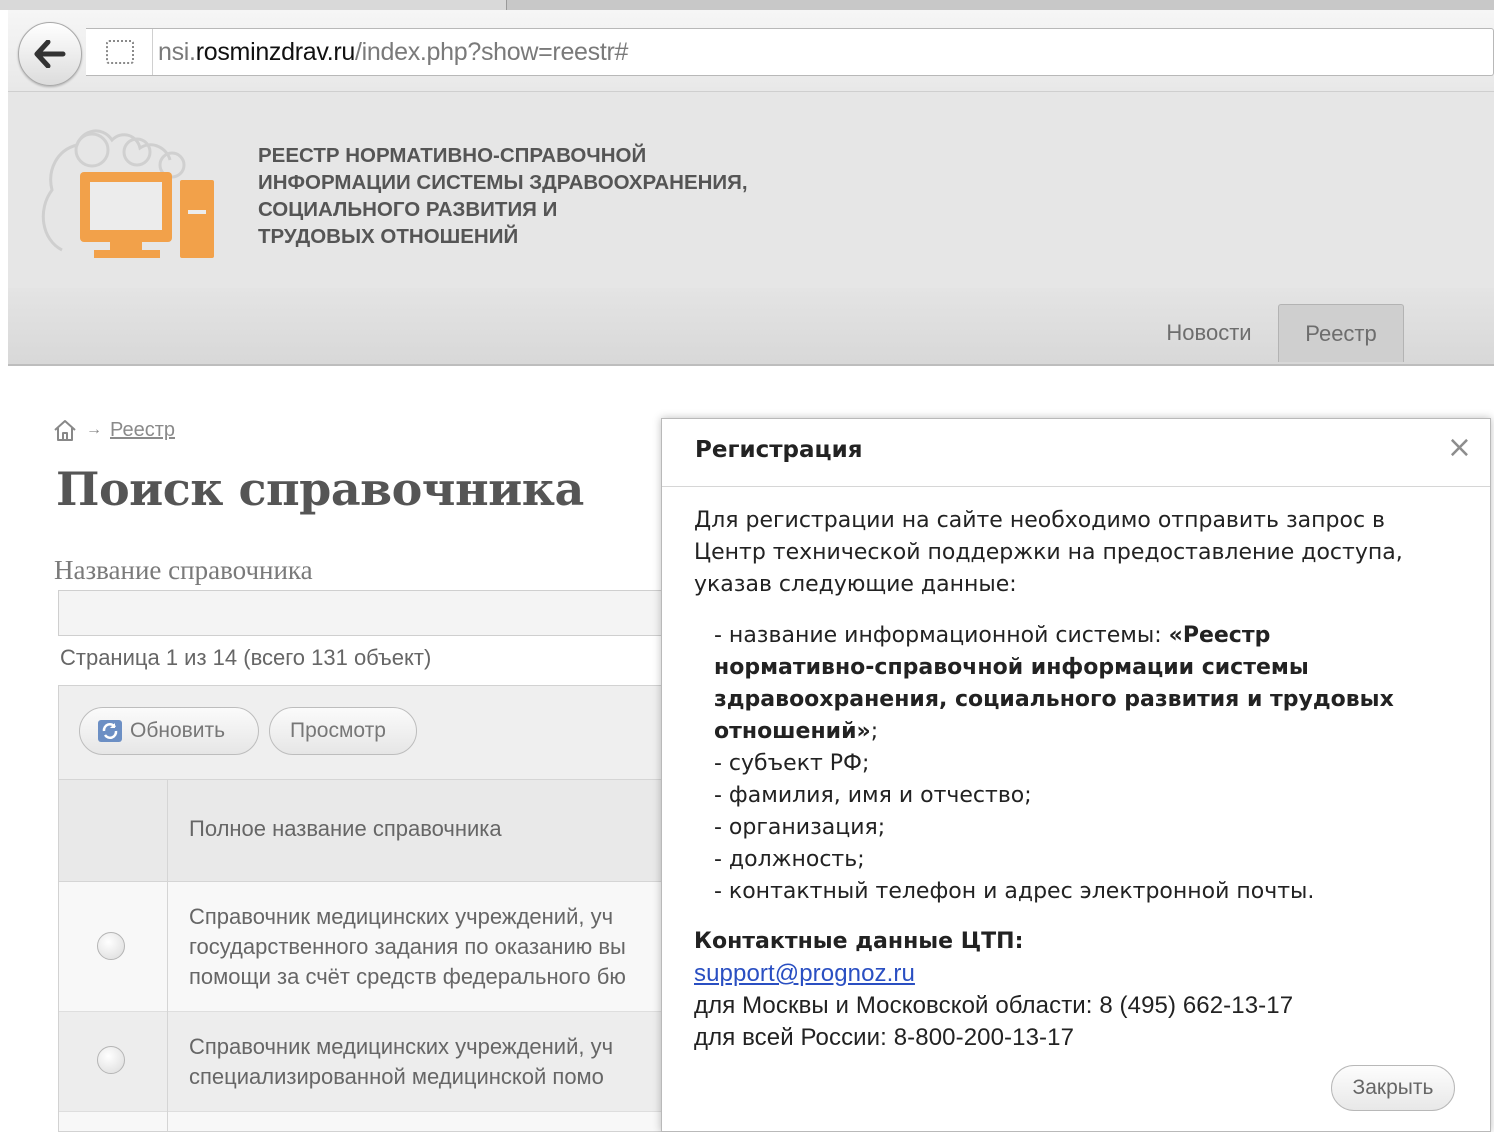 This screenshot has height=1132, width=1494. Describe the element at coordinates (884, 1037) in the screenshot. I see `phone-russia: для всей России: 8-800-200-13-17` at that location.